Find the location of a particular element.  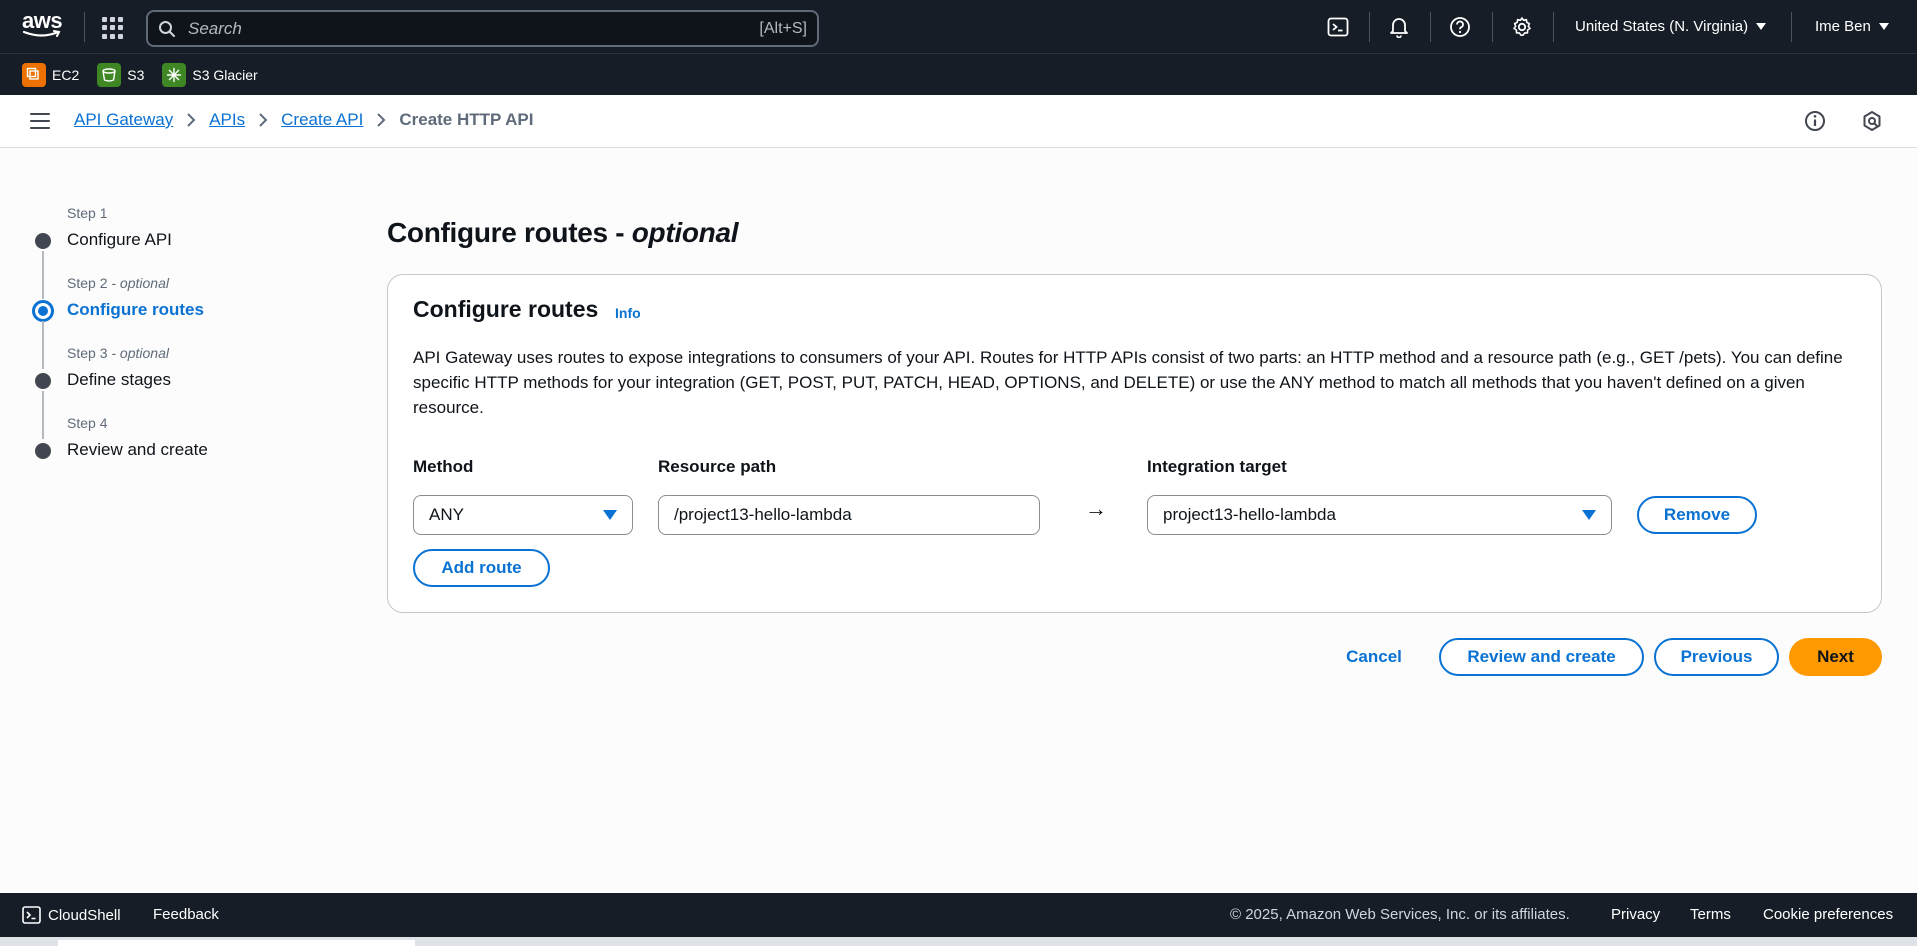

aws-smile-icon is located at coordinates (41, 33).